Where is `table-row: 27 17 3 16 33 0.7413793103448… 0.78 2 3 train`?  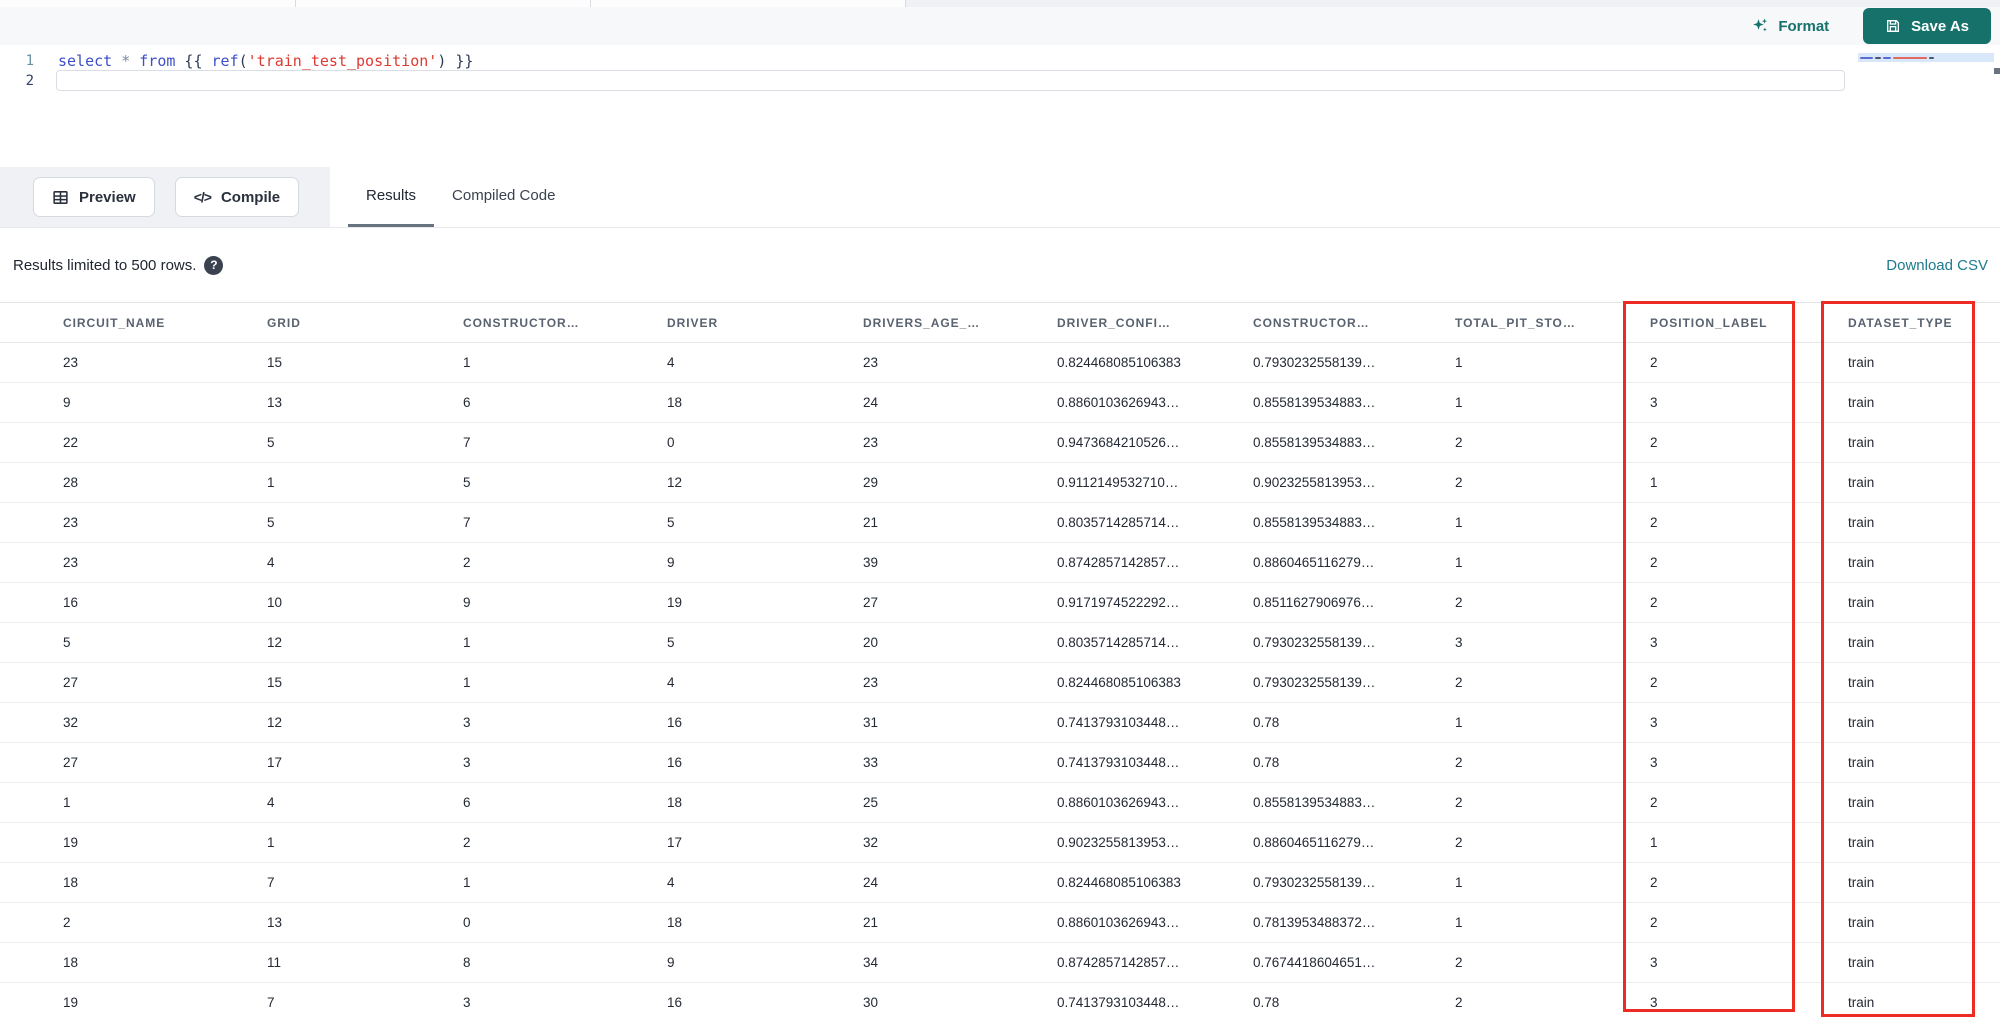
table-row: 27 17 3 16 33 0.7413793103448… 0.78 2 3 train is located at coordinates (1000, 762).